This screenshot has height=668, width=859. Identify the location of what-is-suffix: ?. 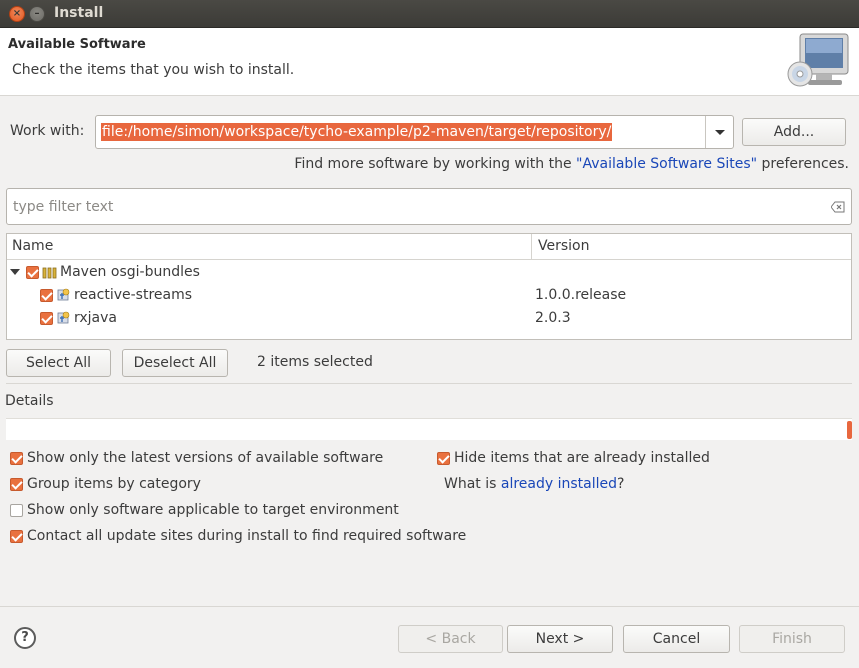
(621, 484).